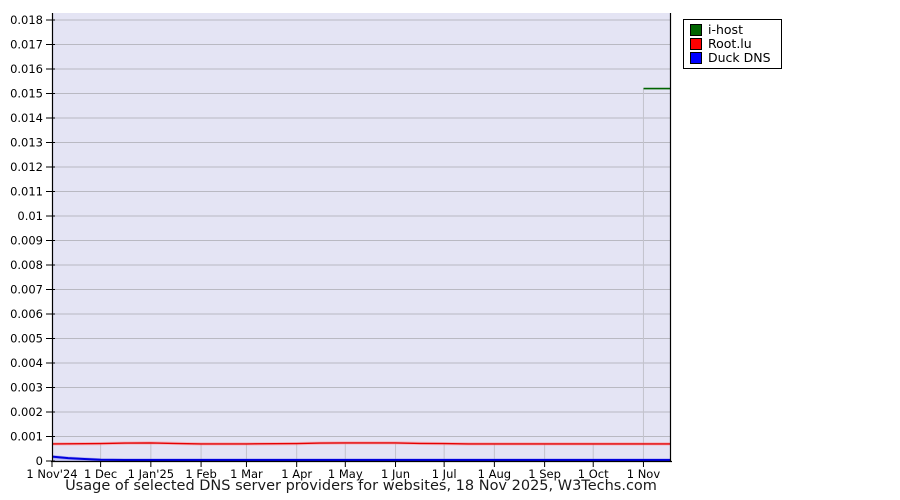 The image size is (900, 500). What do you see at coordinates (26, 241) in the screenshot?
I see `y-tick-label: 0.009` at bounding box center [26, 241].